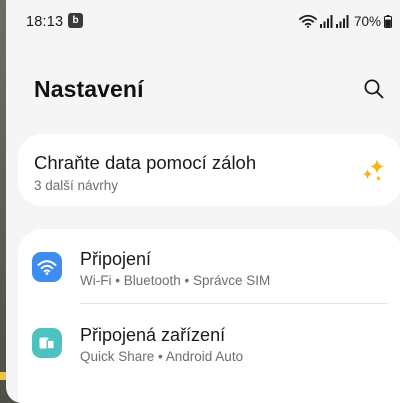 This screenshot has height=403, width=400. I want to click on status-indicators: 70%, so click(345, 21).